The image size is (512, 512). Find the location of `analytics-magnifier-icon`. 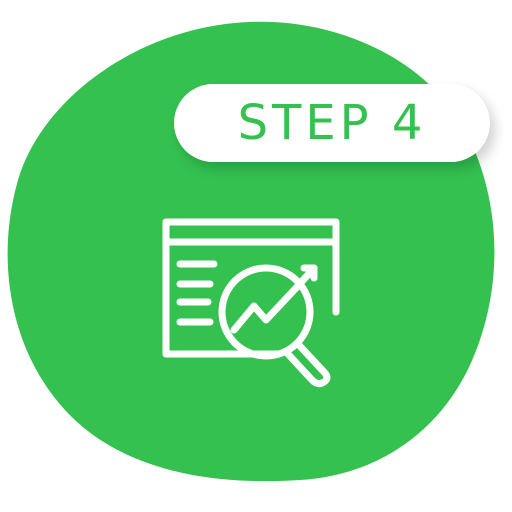

analytics-magnifier-icon is located at coordinates (253, 307).